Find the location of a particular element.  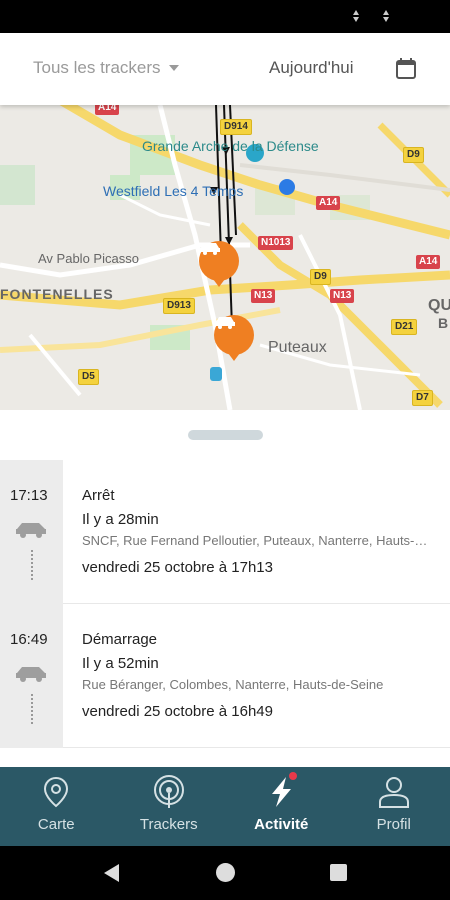

map-place-label: QU is located at coordinates (439, 305).